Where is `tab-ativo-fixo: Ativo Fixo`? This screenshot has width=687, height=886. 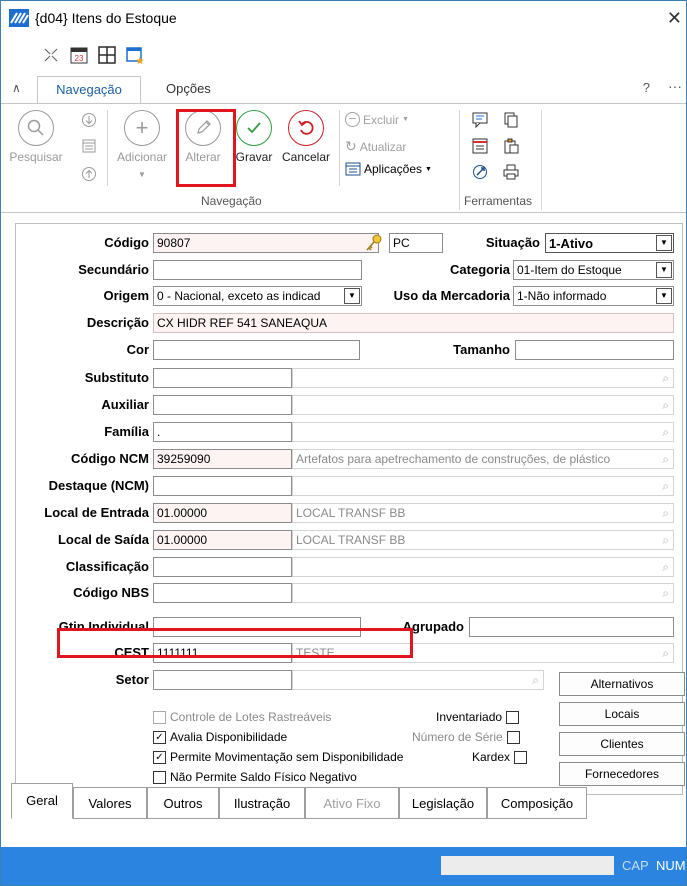
tab-ativo-fixo: Ativo Fixo is located at coordinates (352, 803).